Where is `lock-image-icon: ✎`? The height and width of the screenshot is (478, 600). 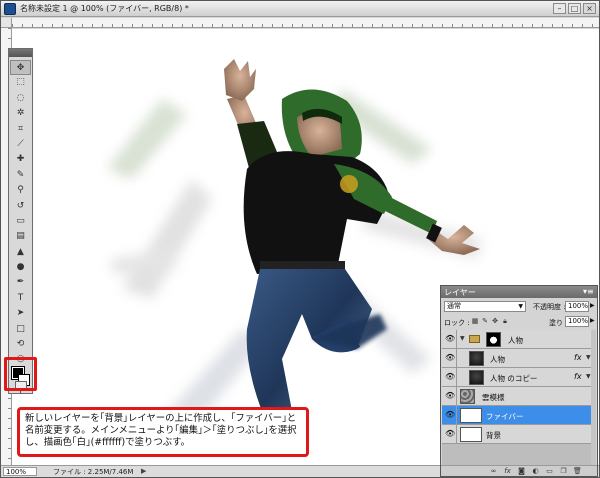
lock-image-icon: ✎ is located at coordinates (485, 321).